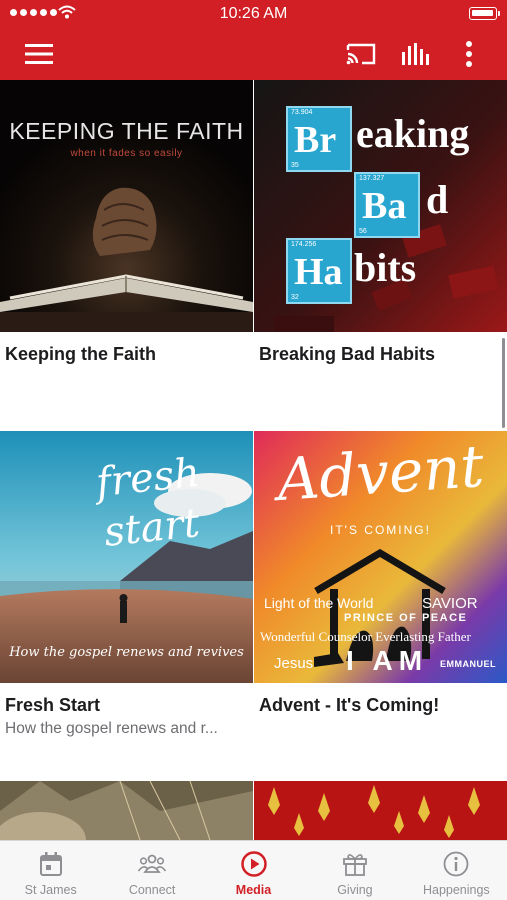 Image resolution: width=507 pixels, height=900 pixels. I want to click on status-bar: 10:26 AM, so click(253, 14).